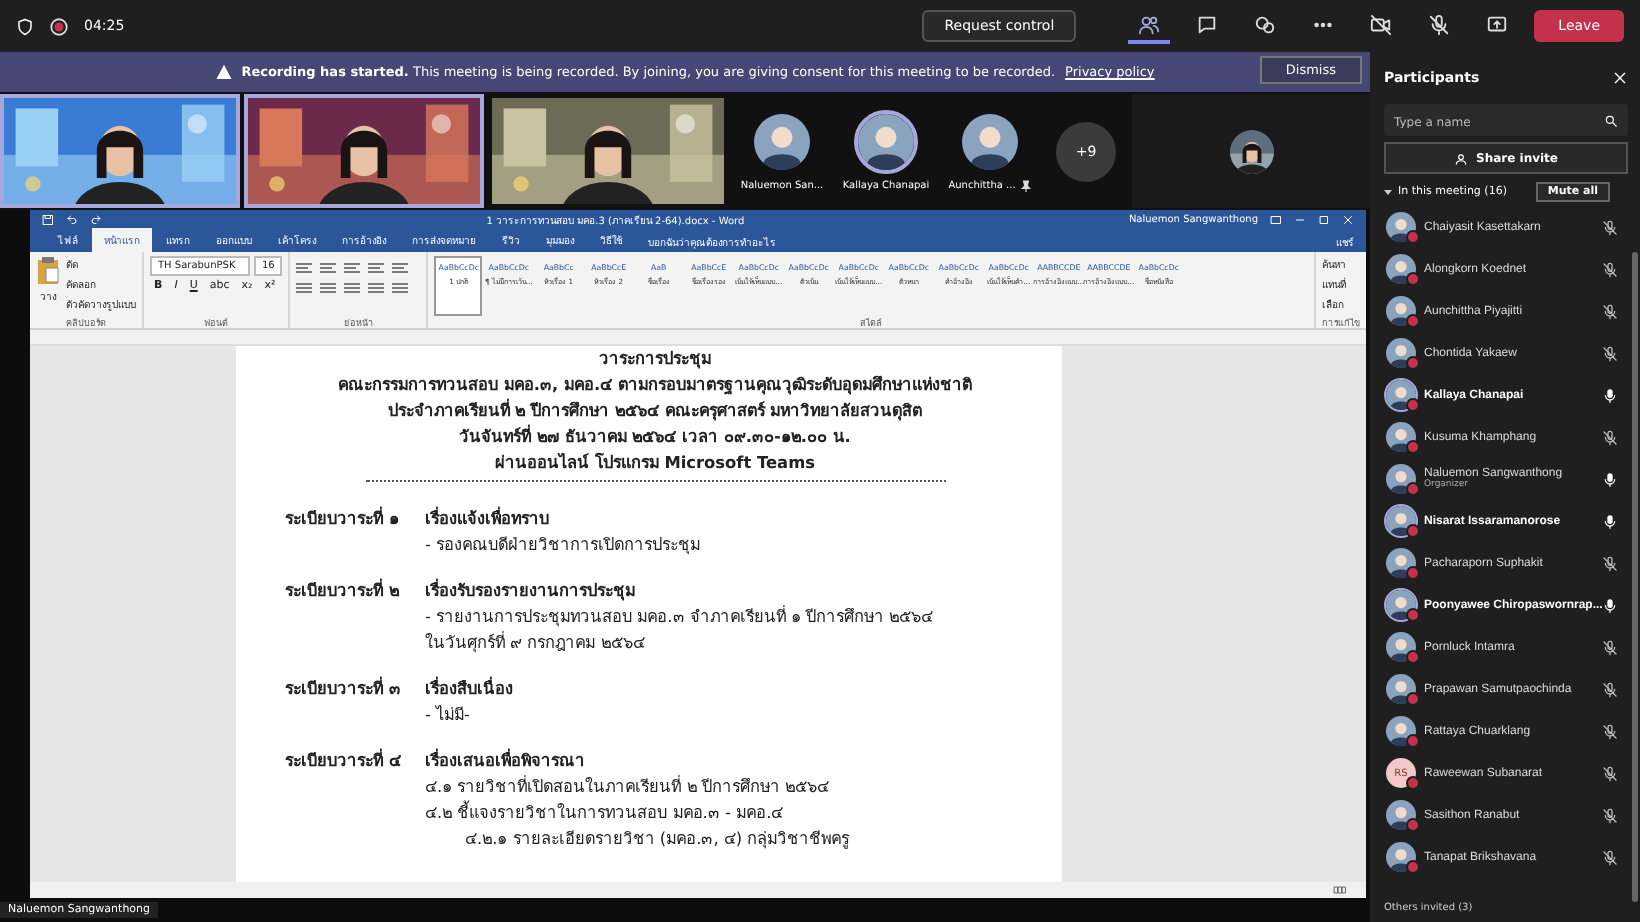  What do you see at coordinates (344, 761) in the screenshot?
I see `agenda-label: ระเบียบวาระที่ ๔` at bounding box center [344, 761].